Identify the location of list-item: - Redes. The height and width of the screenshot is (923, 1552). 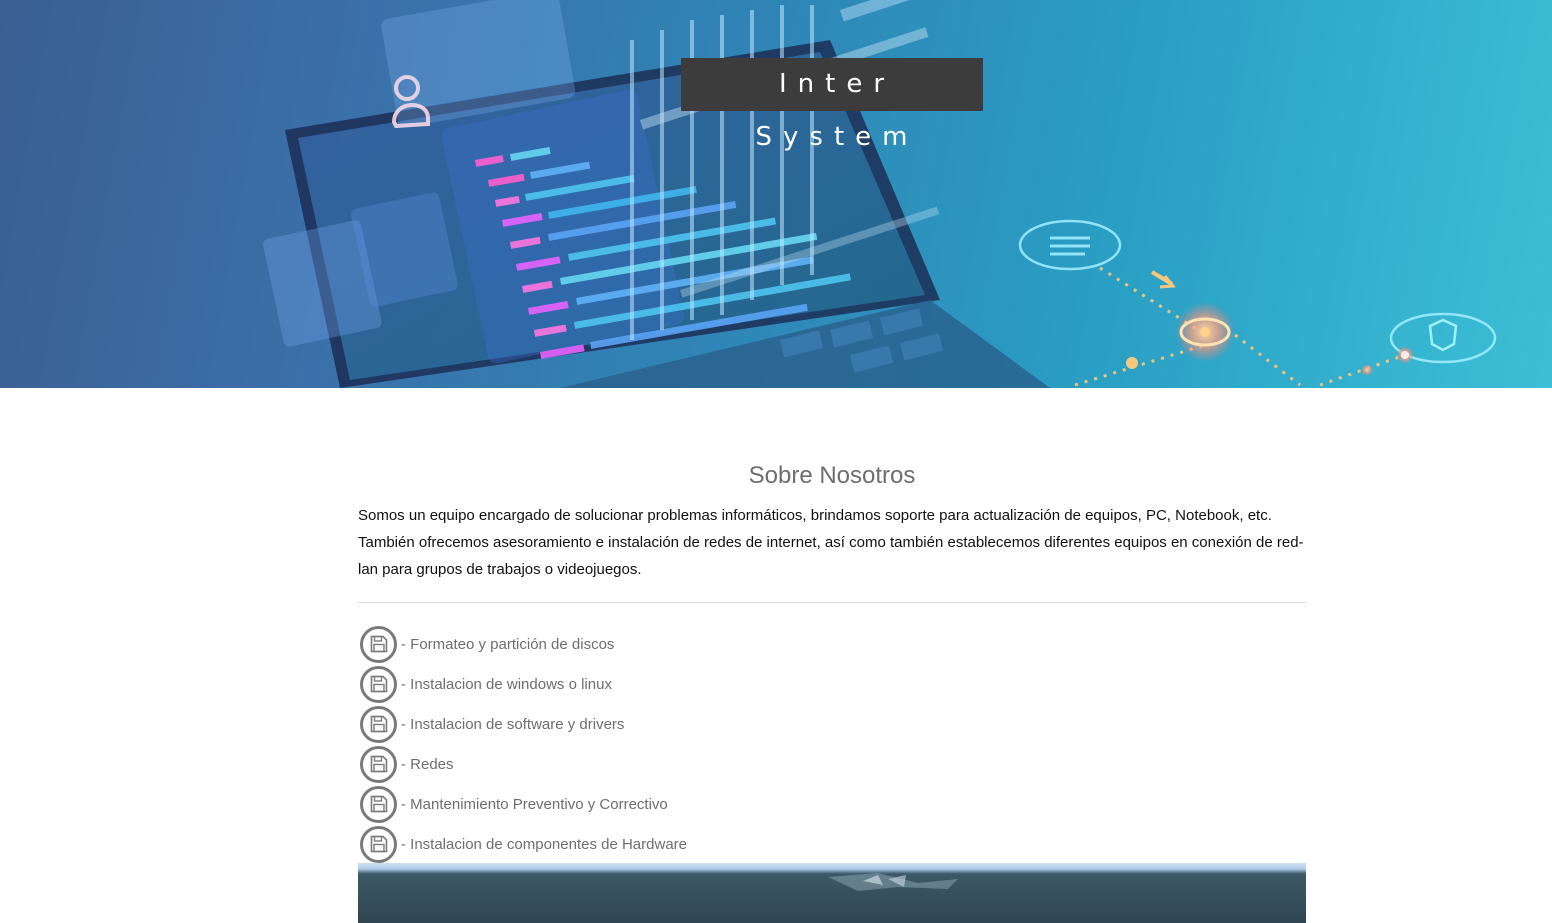
(523, 764).